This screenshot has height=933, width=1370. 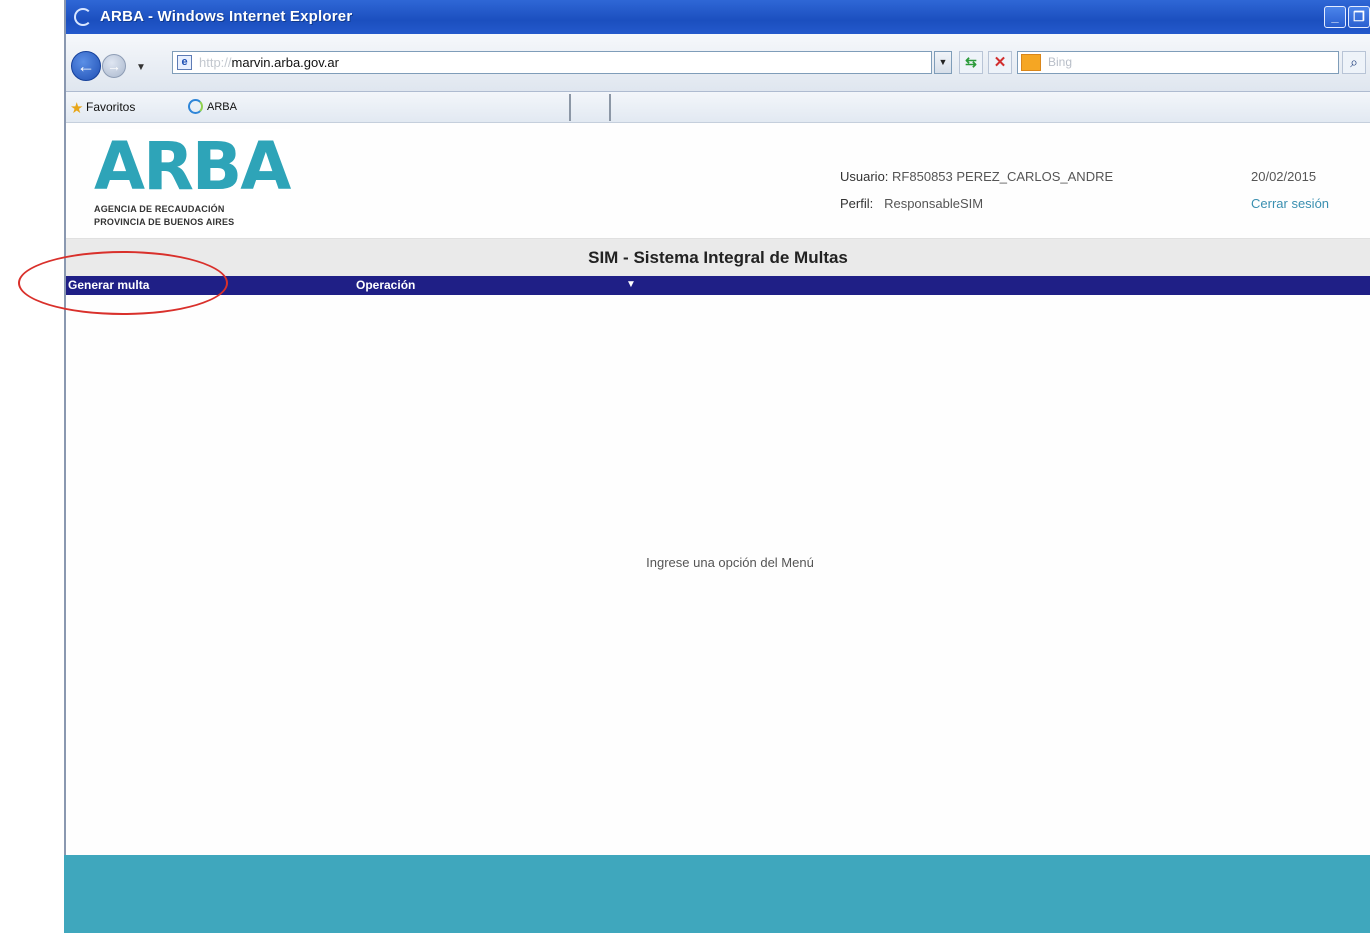 I want to click on favorites-button: Favoritos, so click(x=110, y=107).